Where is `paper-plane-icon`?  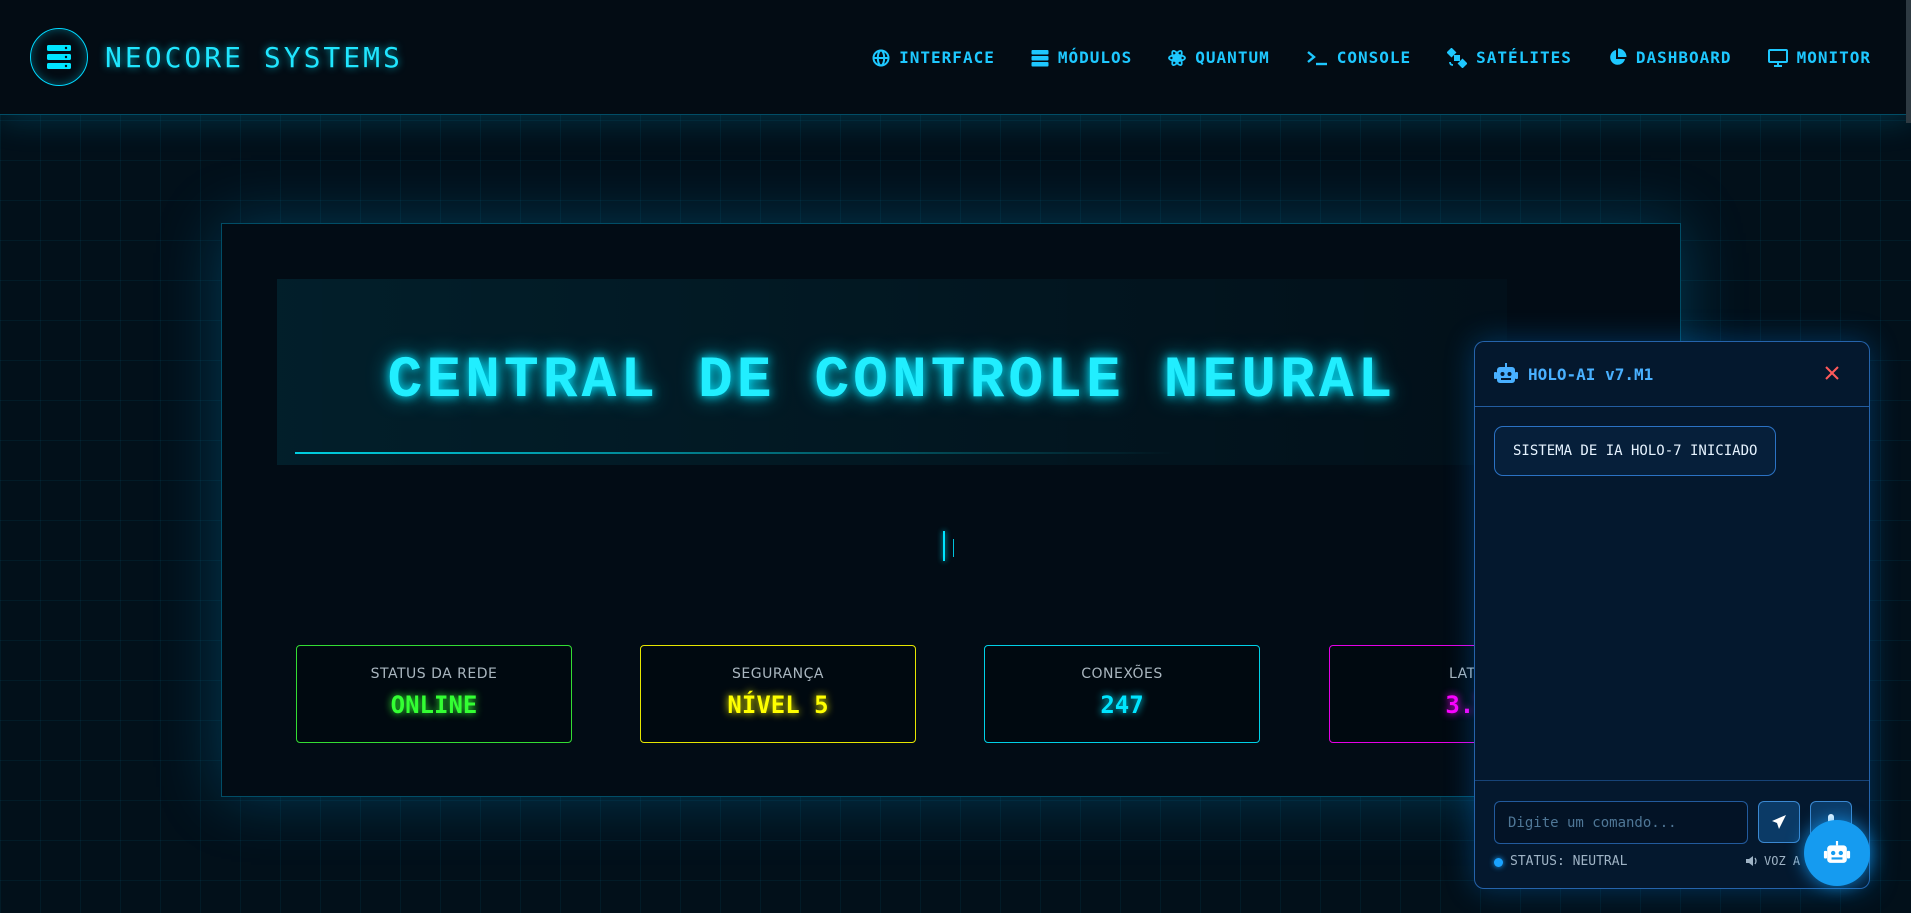 paper-plane-icon is located at coordinates (1779, 822).